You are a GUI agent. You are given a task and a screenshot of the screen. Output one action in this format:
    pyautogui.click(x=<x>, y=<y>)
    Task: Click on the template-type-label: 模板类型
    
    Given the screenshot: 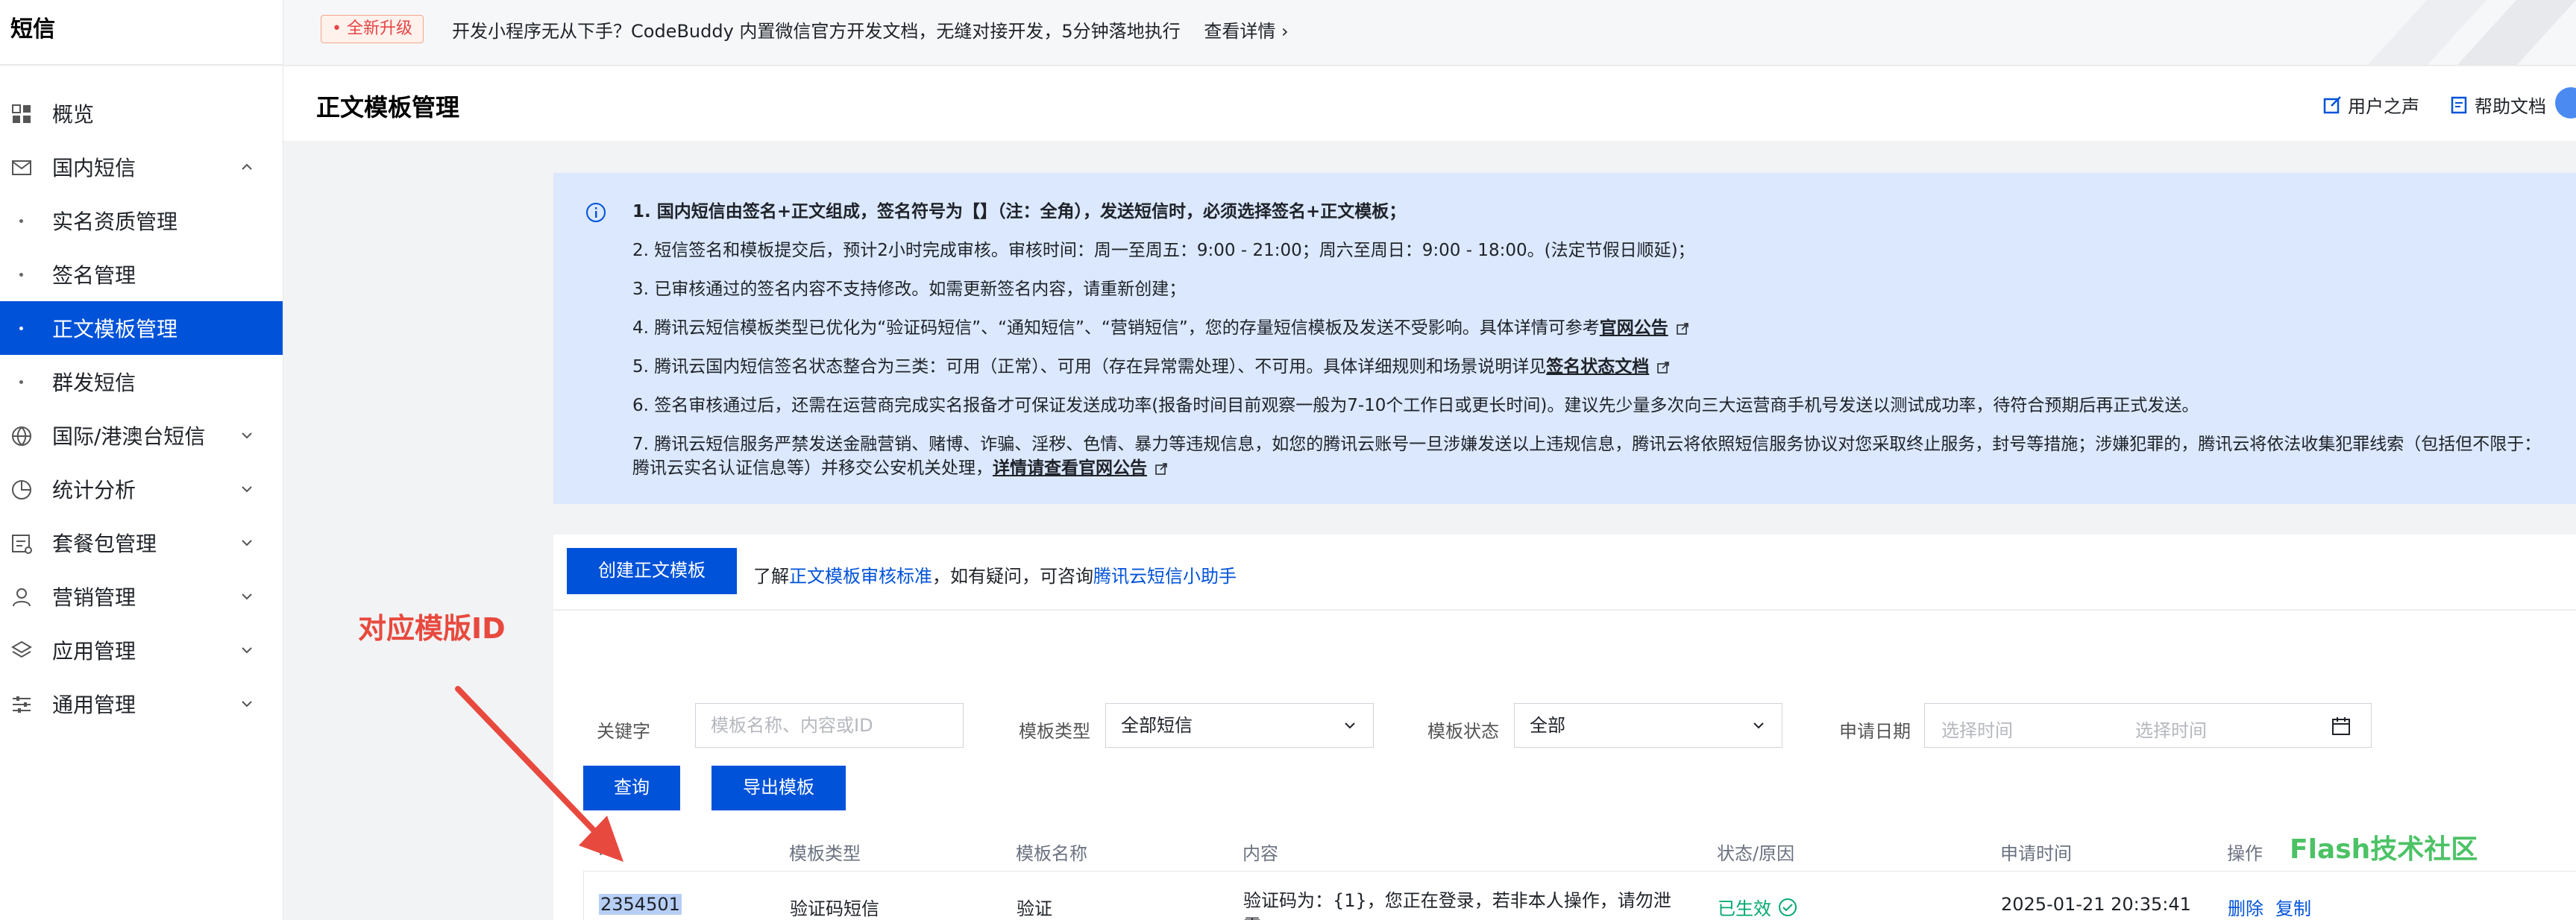 What is the action you would take?
    pyautogui.click(x=1055, y=731)
    